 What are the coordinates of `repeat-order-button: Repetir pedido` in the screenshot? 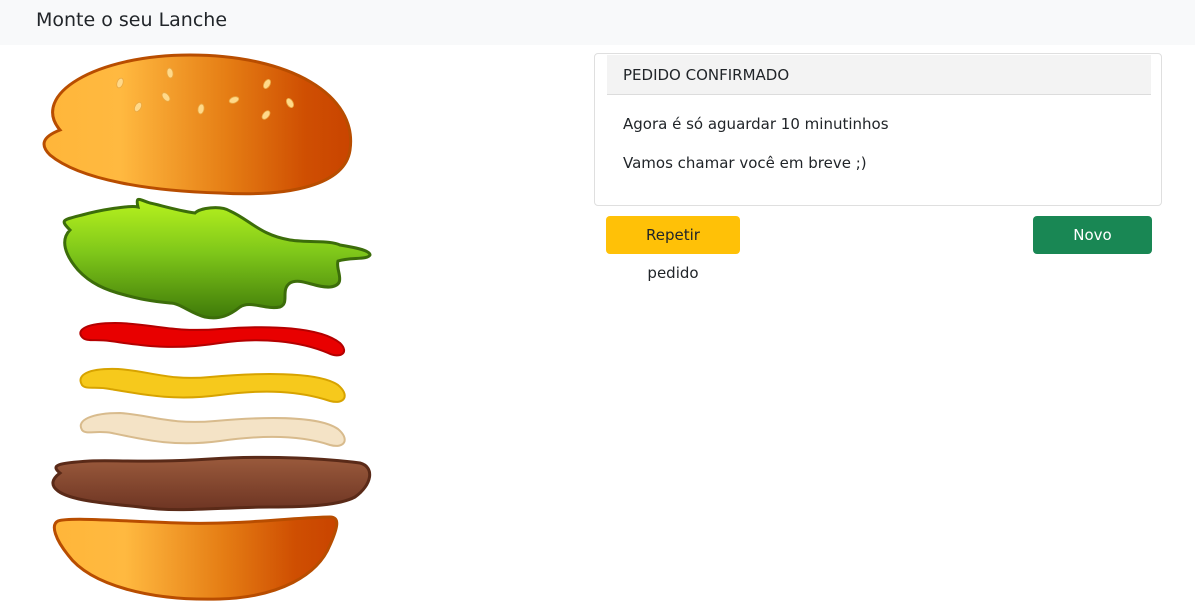 It's located at (673, 249).